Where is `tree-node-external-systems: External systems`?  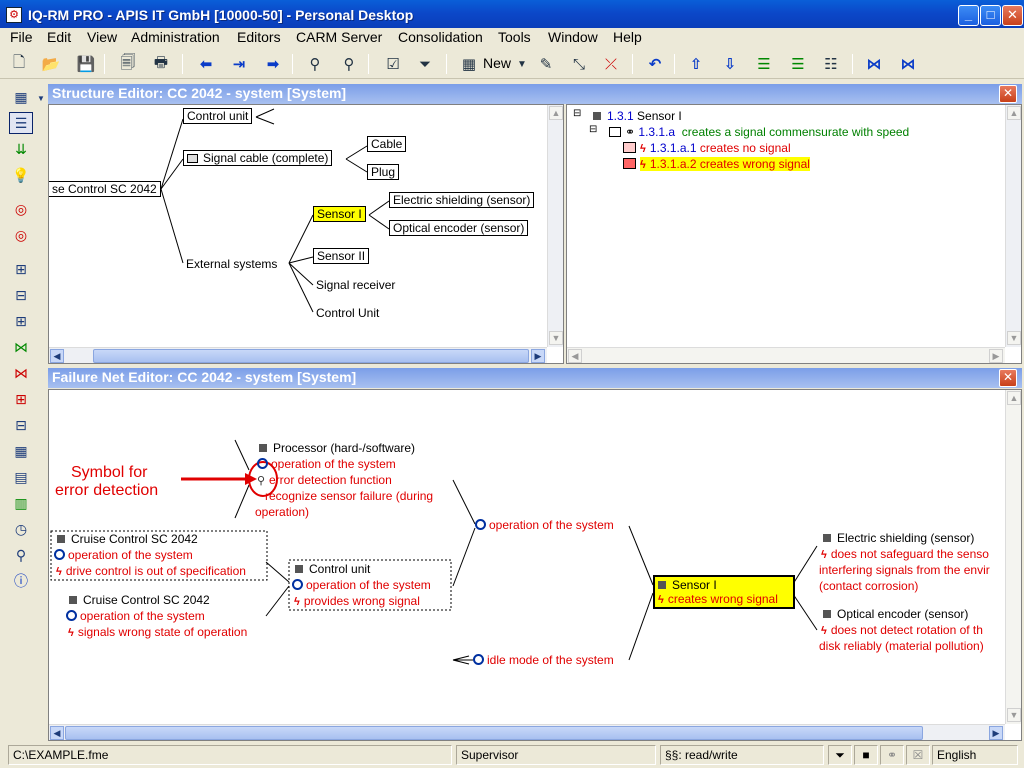 tree-node-external-systems: External systems is located at coordinates (231, 264).